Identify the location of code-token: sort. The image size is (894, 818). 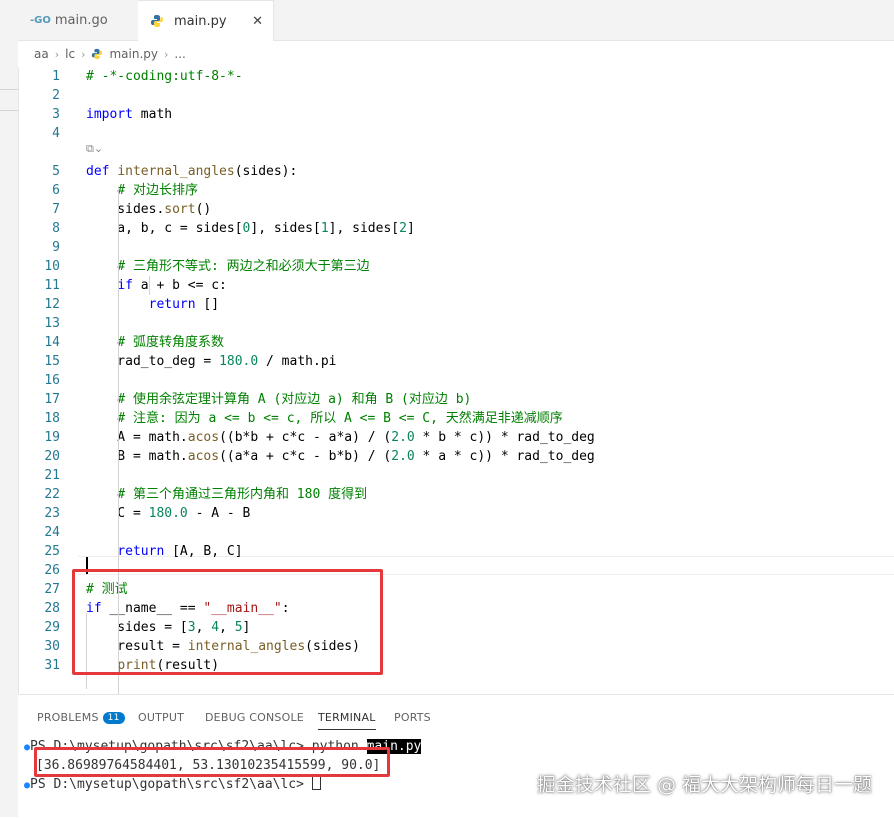
(180, 209).